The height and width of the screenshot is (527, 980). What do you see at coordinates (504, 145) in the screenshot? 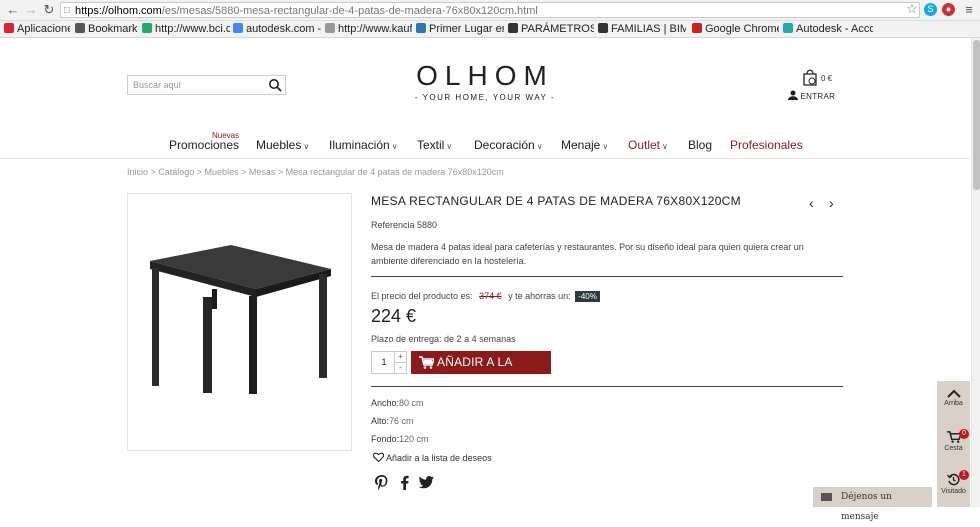
I see `menu-item-label: Decoración` at bounding box center [504, 145].